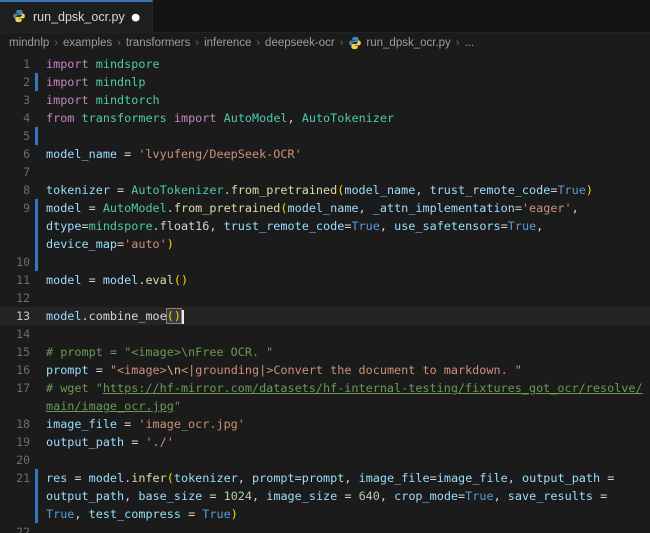 The height and width of the screenshot is (533, 650). I want to click on code-token: model_name, so click(380, 190).